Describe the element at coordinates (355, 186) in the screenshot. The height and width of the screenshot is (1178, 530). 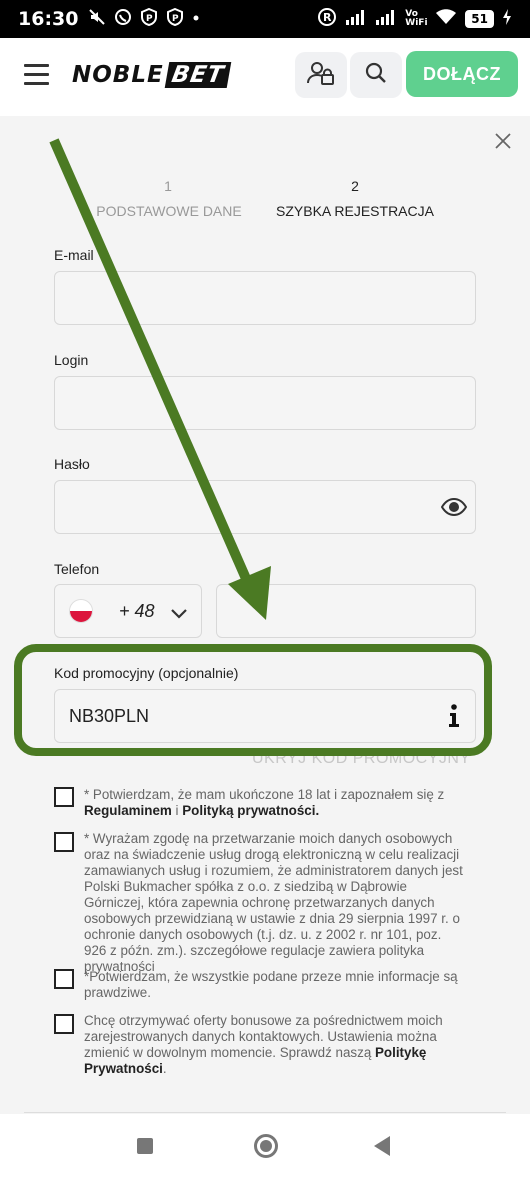
I see `step-2-number: 2` at that location.